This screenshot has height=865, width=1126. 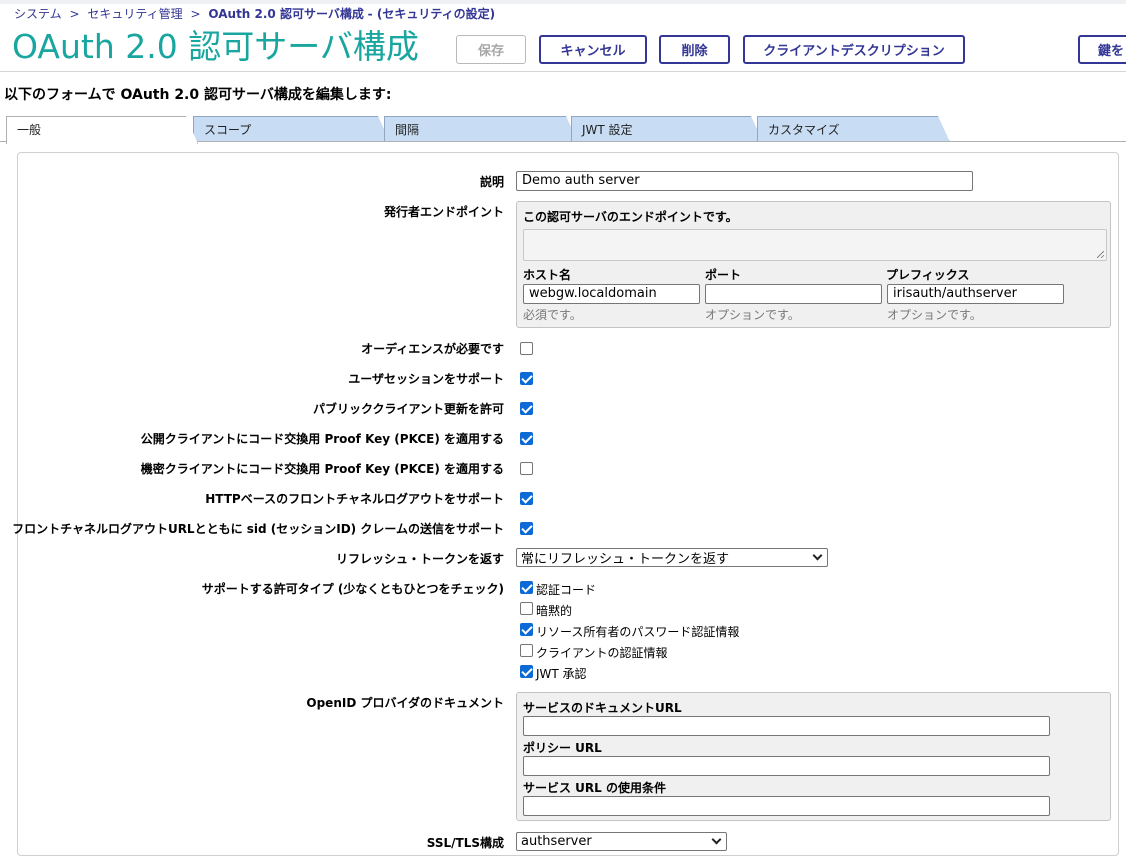 I want to click on ssl-config-label: SSL/TLS構成, so click(x=465, y=843).